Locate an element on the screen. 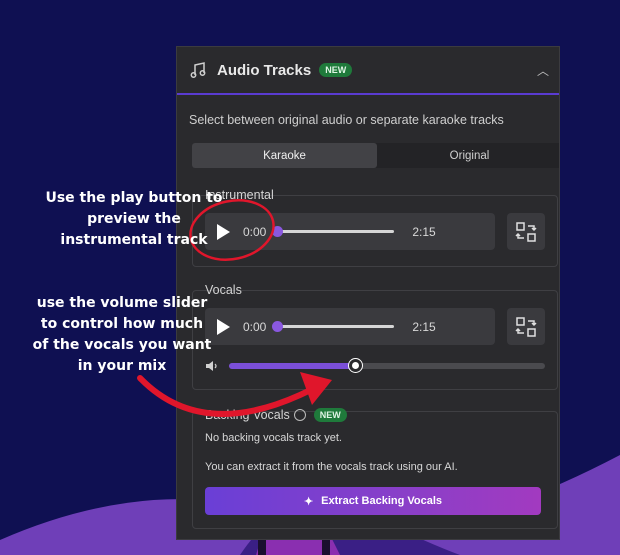 The image size is (620, 555). vocals-volume-row is located at coordinates (375, 366).